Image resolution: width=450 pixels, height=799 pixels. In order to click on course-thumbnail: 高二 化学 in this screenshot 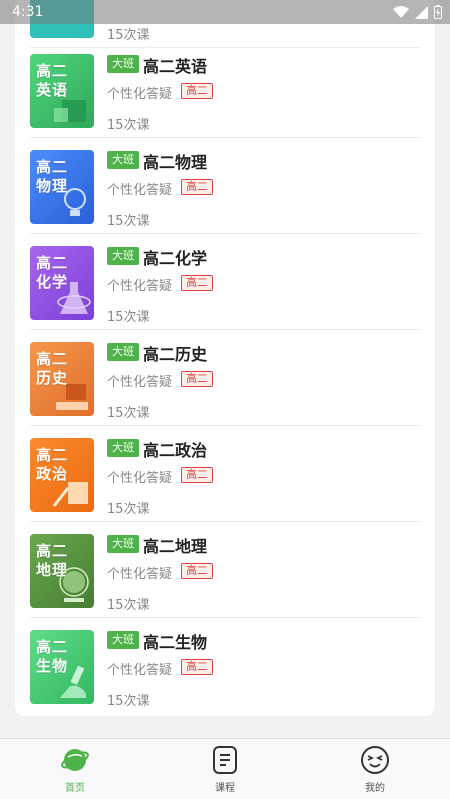, I will do `click(62, 283)`.